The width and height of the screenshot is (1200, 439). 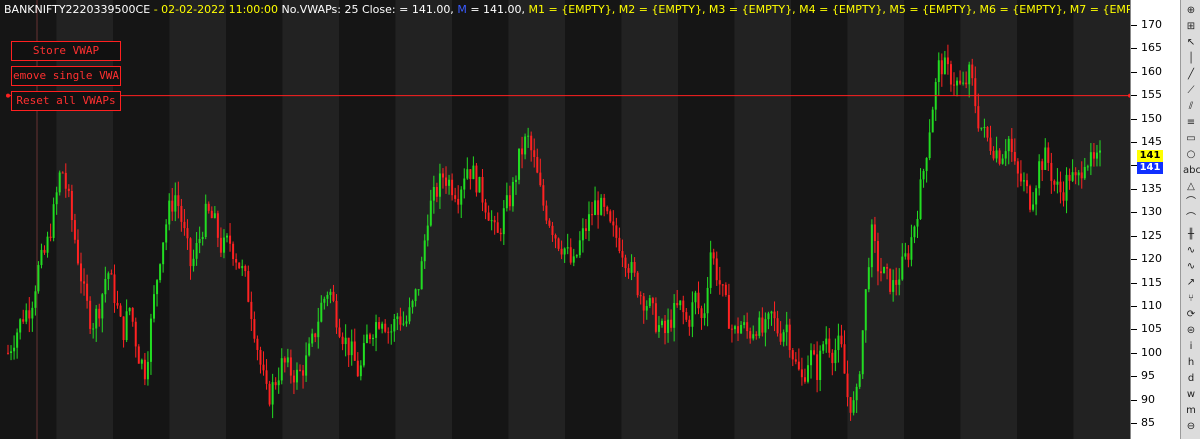 What do you see at coordinates (1191, 58) in the screenshot?
I see `vertical-line-icon: │` at bounding box center [1191, 58].